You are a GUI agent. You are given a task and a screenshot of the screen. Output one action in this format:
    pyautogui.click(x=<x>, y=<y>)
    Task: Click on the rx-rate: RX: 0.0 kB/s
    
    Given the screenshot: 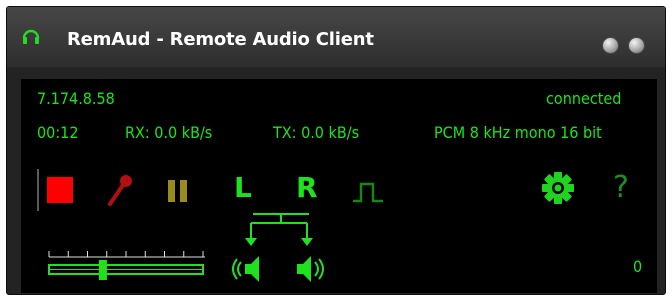 What is the action you would take?
    pyautogui.click(x=169, y=132)
    